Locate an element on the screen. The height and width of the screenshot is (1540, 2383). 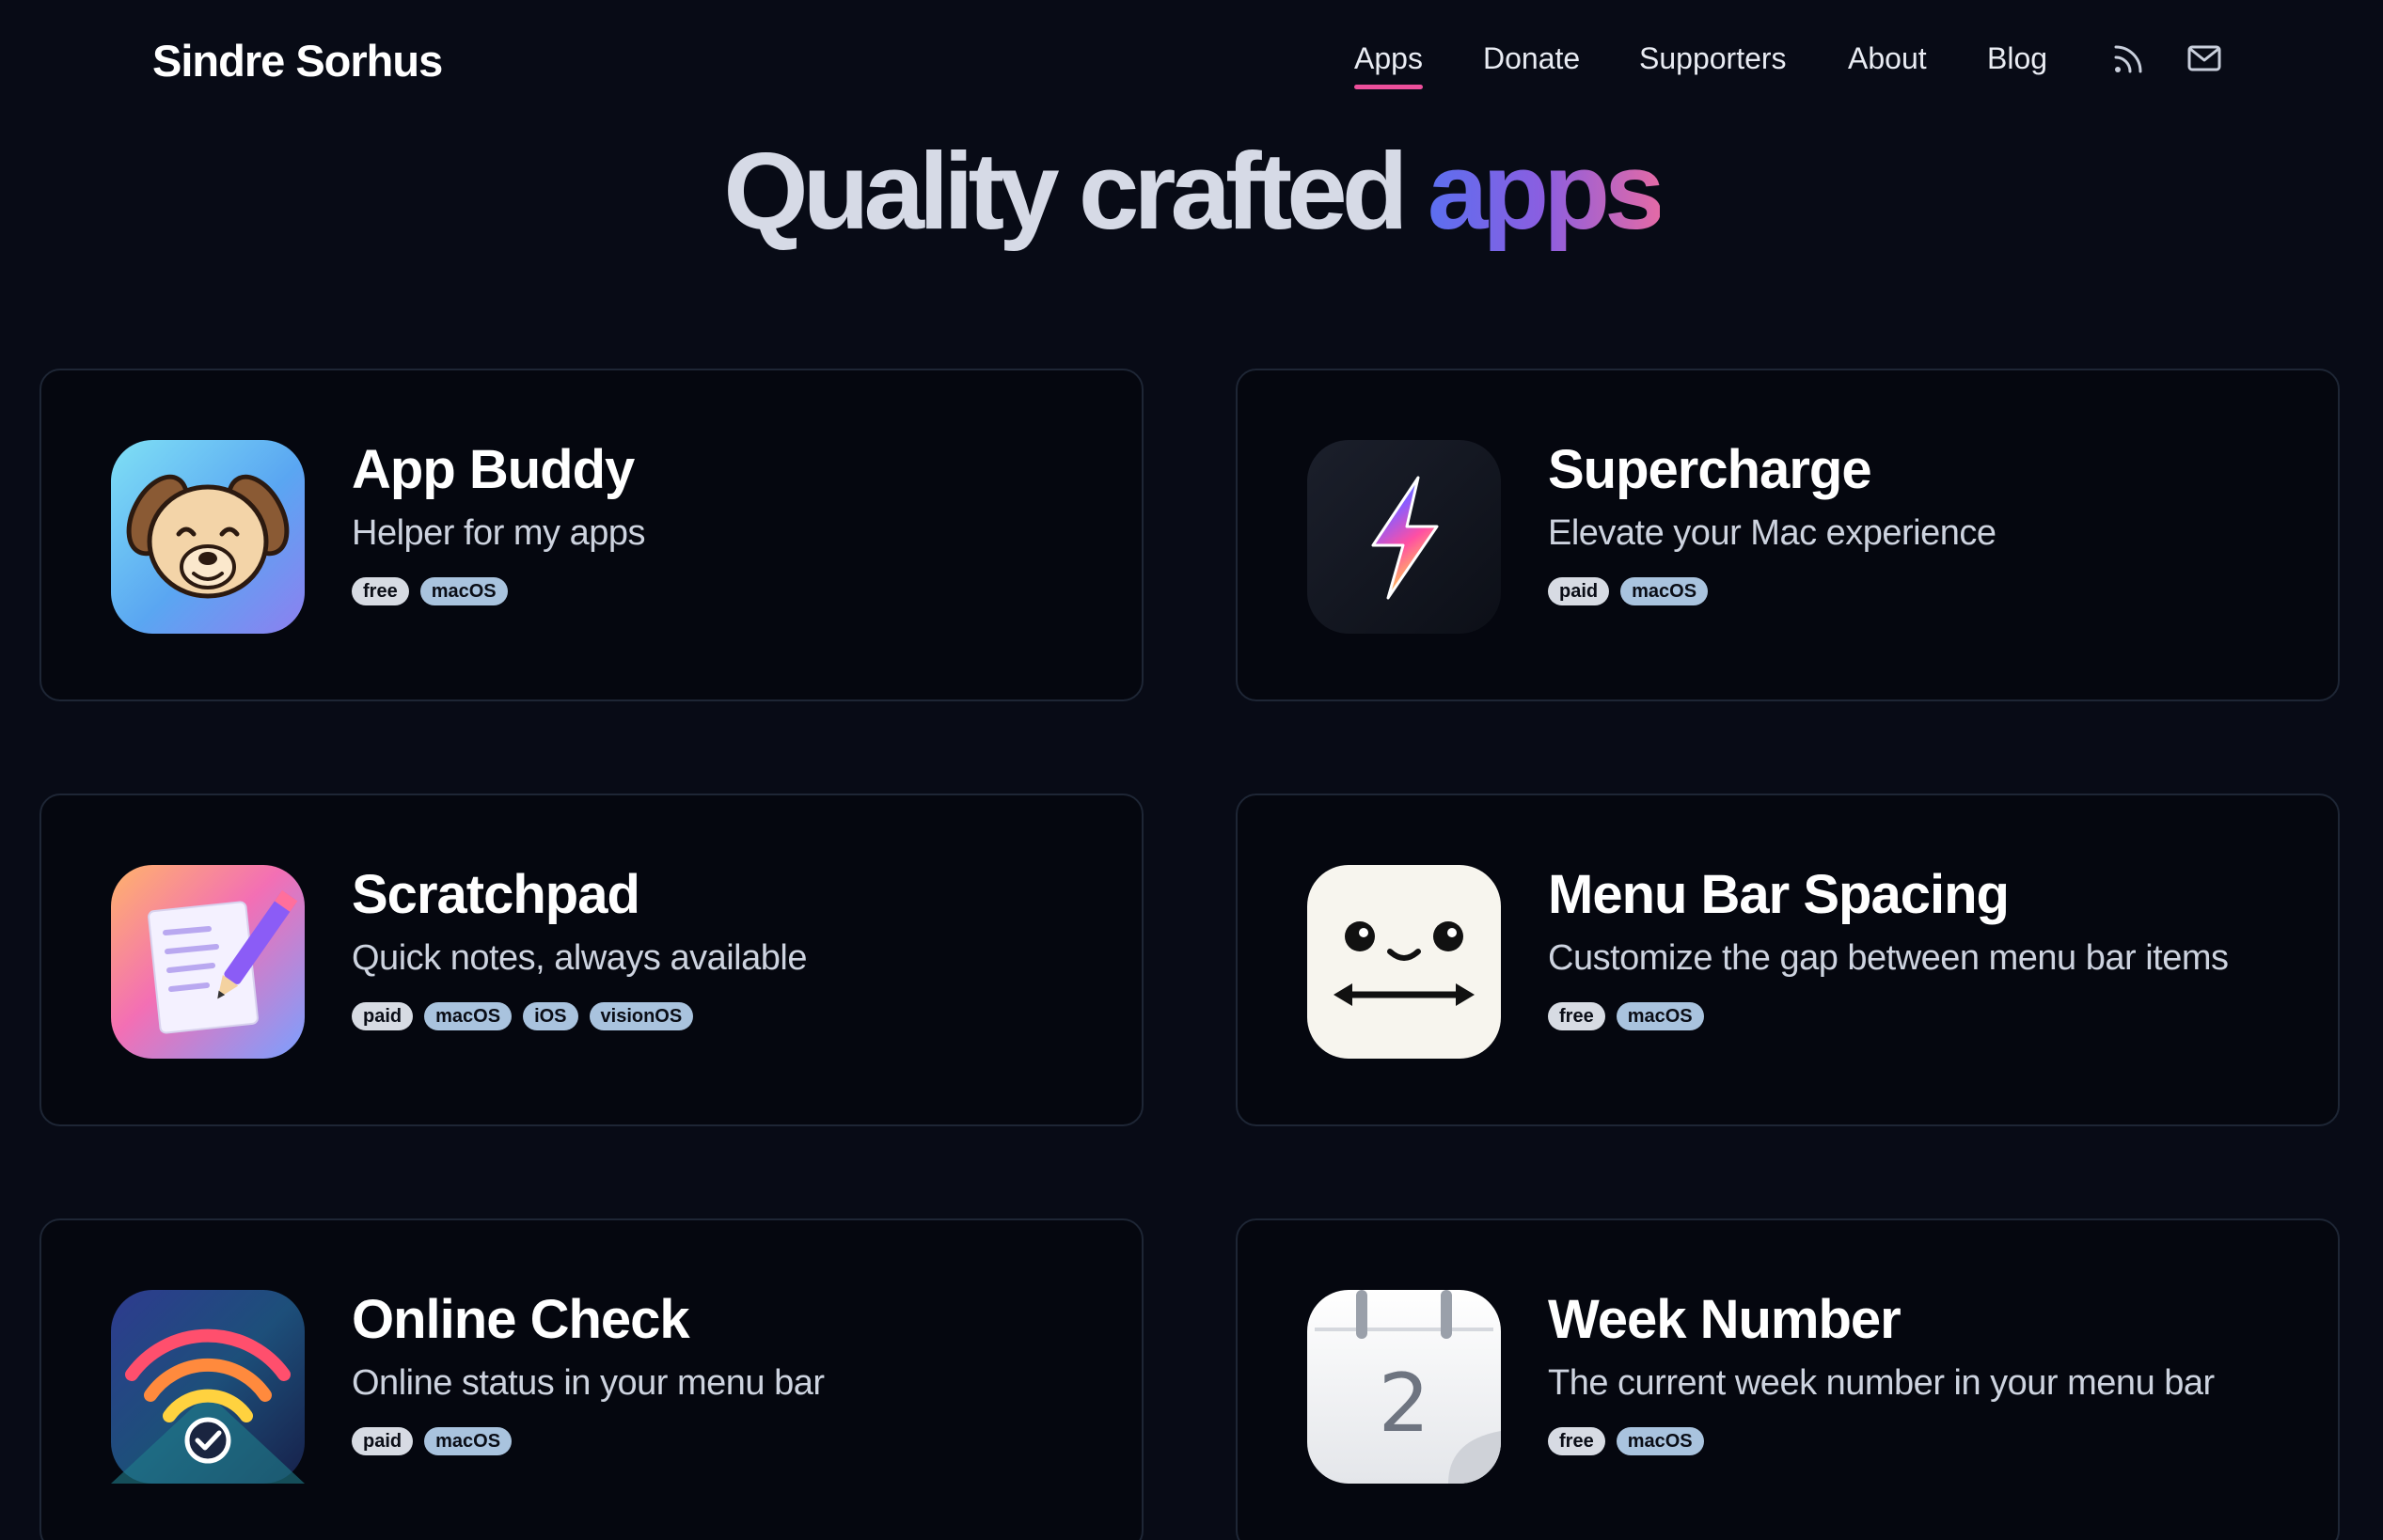
app-description: Quick notes, always available is located at coordinates (579, 958).